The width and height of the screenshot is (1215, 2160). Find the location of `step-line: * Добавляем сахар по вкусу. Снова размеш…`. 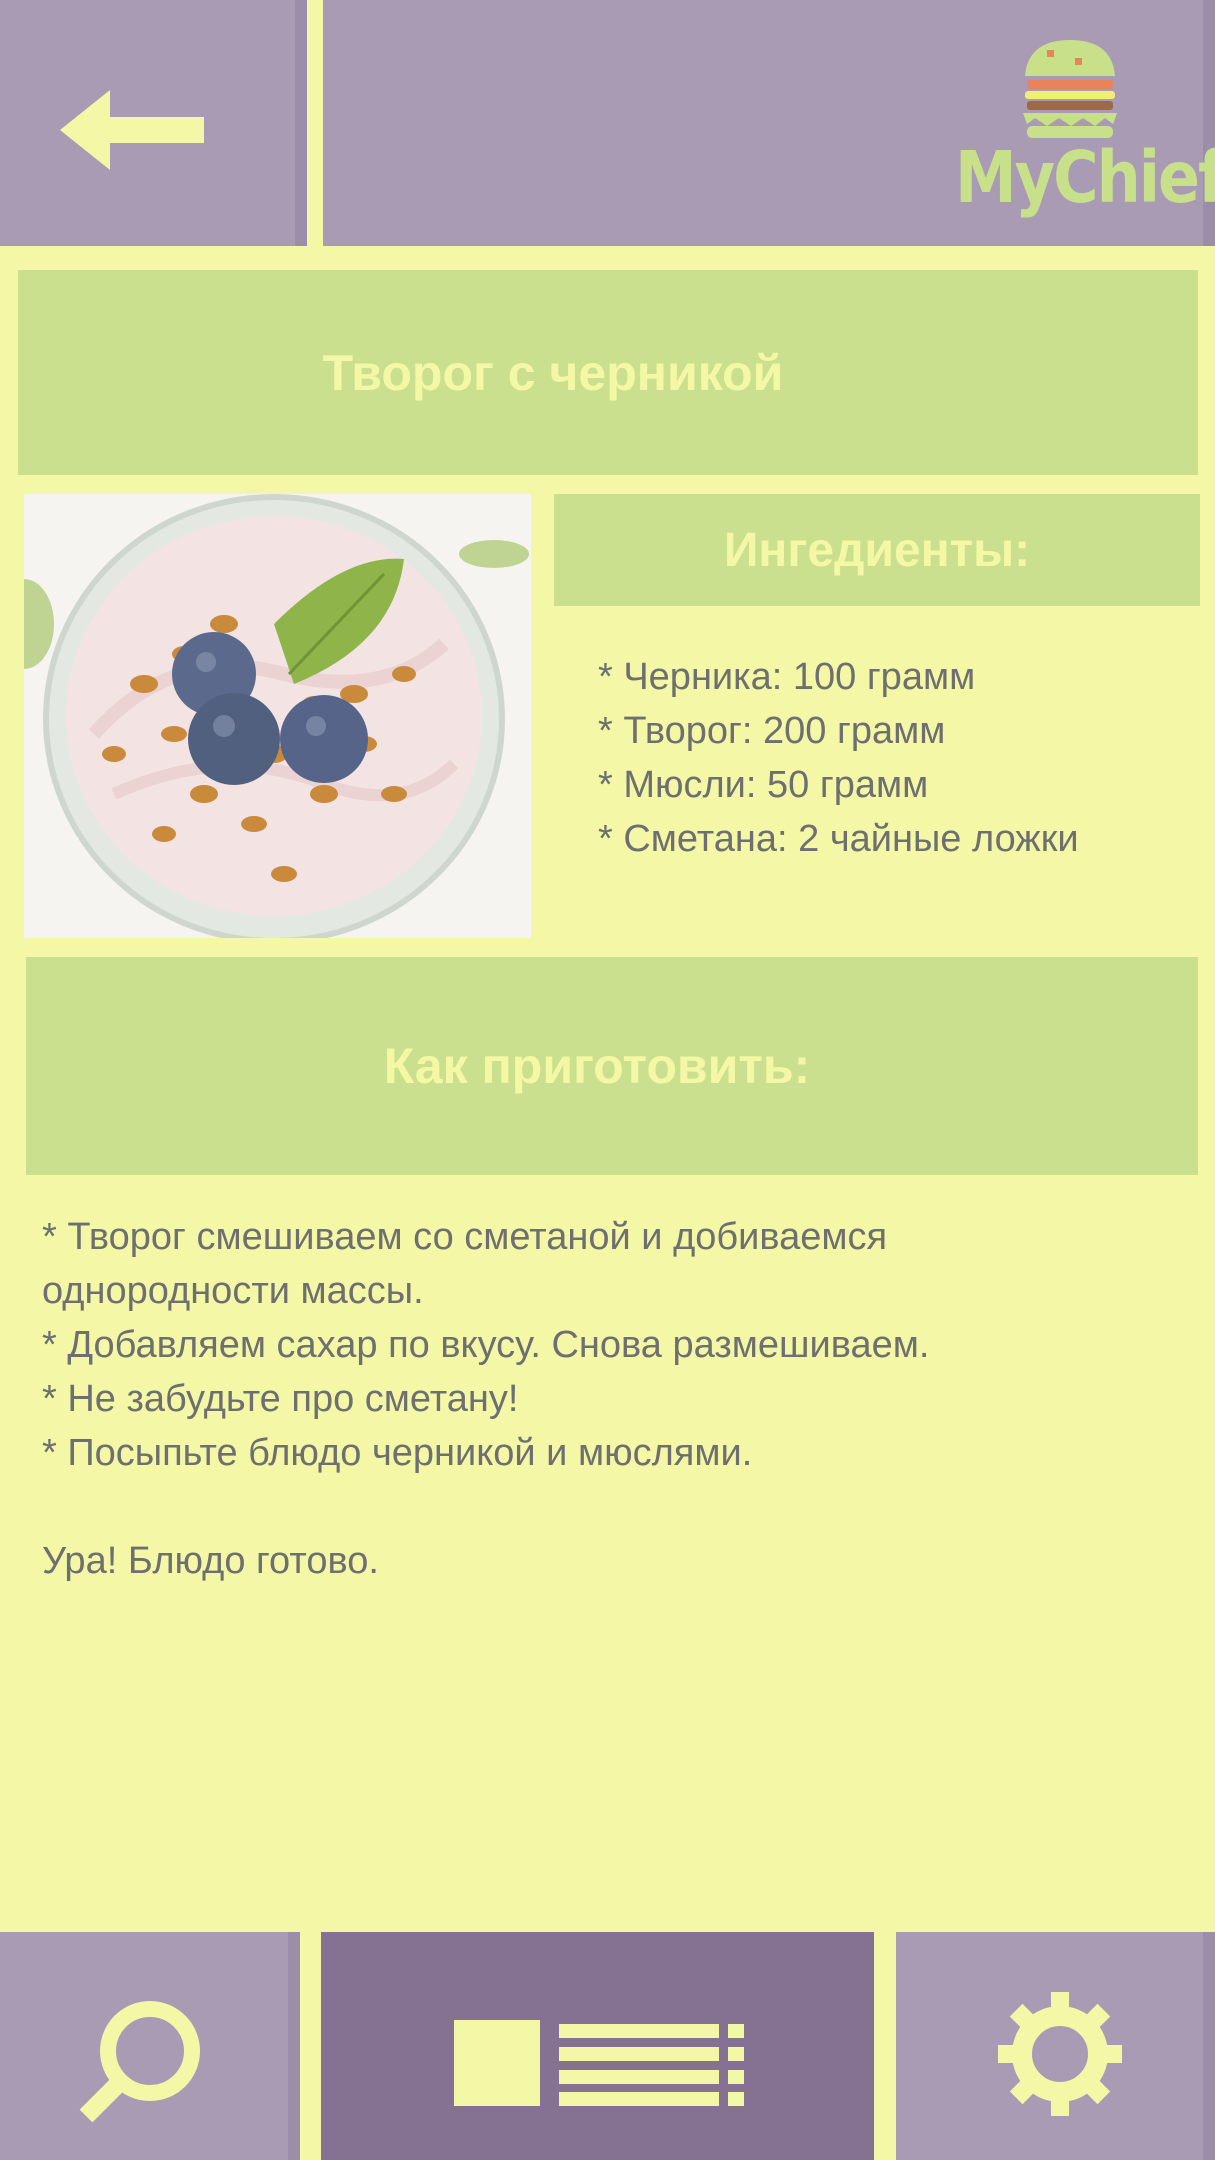

step-line: * Добавляем сахар по вкусу. Снова размеш… is located at coordinates (486, 1345).